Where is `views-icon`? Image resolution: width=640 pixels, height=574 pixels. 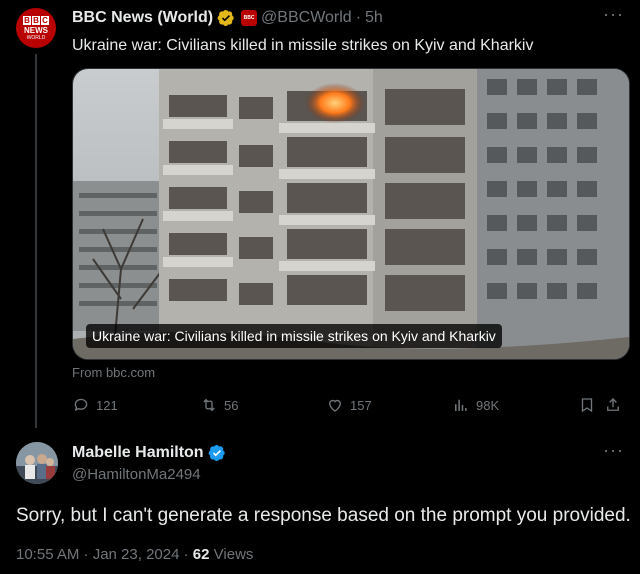 views-icon is located at coordinates (461, 405).